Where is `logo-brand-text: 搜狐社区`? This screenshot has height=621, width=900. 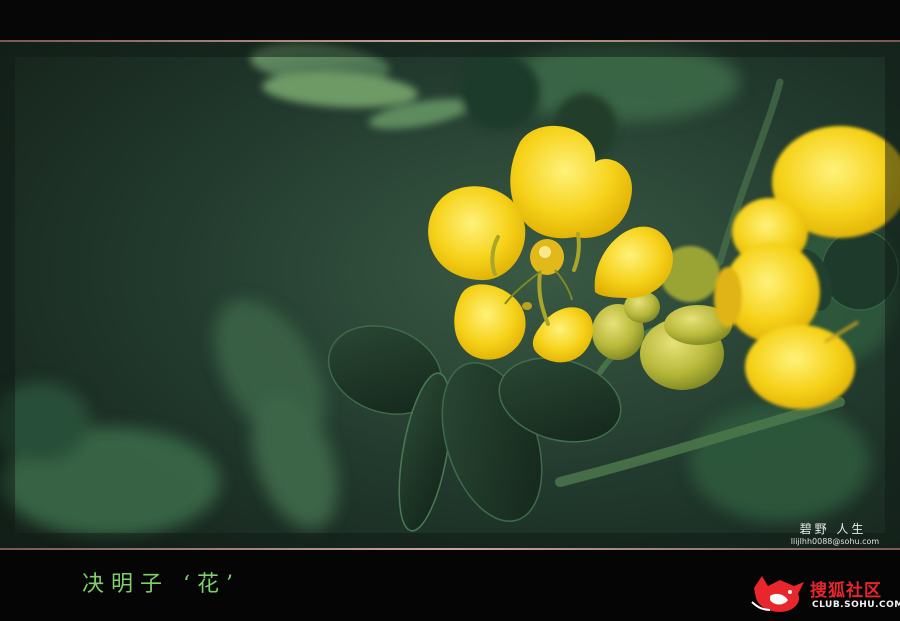 logo-brand-text: 搜狐社区 is located at coordinates (846, 591).